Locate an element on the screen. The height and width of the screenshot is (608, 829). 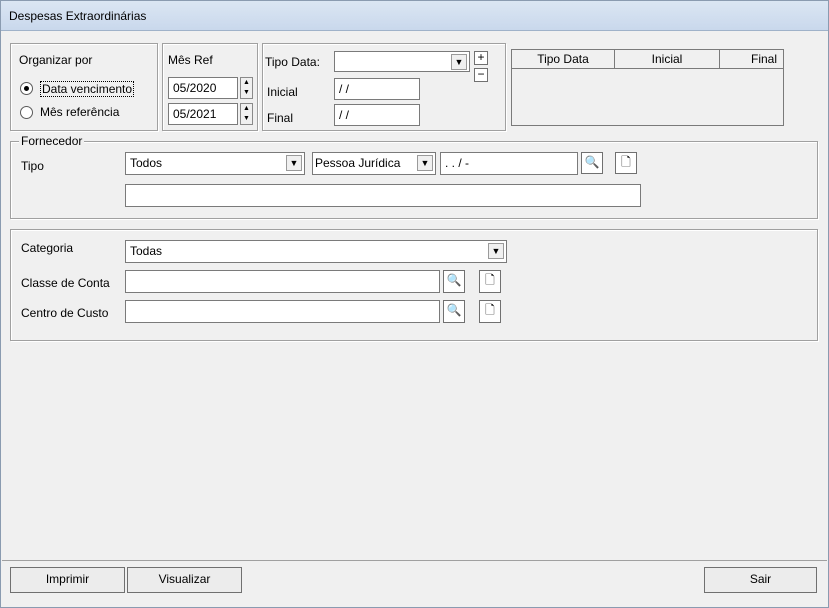
mes-ref-to-input: 05/2021 is located at coordinates (203, 114).